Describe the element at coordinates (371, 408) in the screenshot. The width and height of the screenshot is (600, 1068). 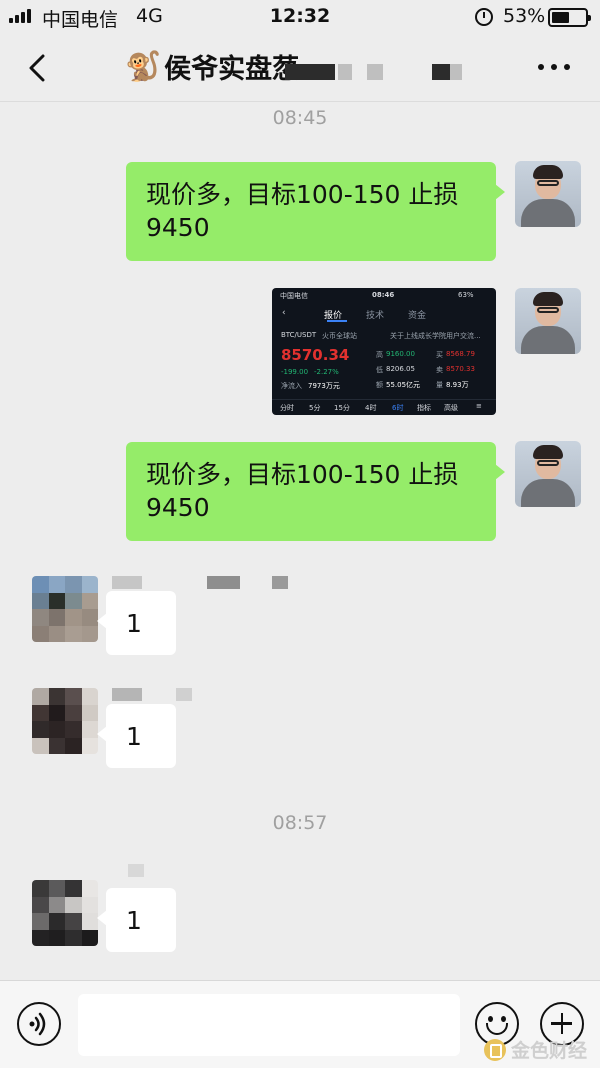
I see `img-bottom-tab: 4时` at that location.